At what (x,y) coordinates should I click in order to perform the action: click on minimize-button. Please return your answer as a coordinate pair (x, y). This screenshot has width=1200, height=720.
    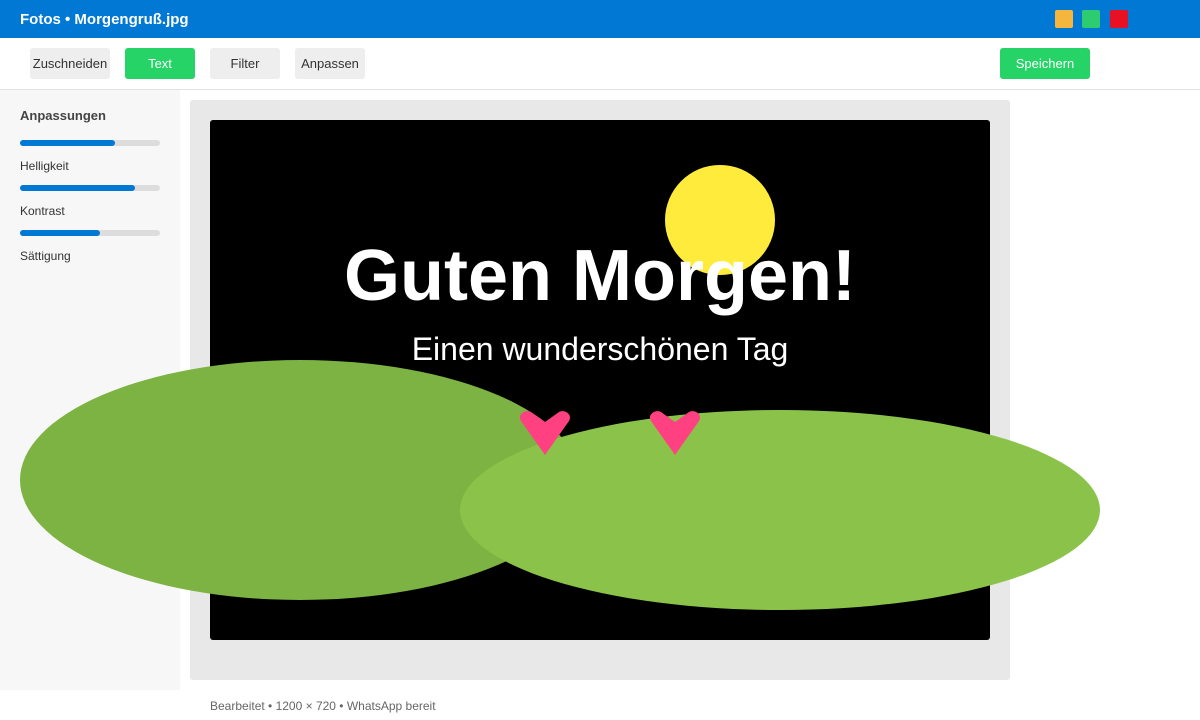
    Looking at the image, I should click on (1064, 19).